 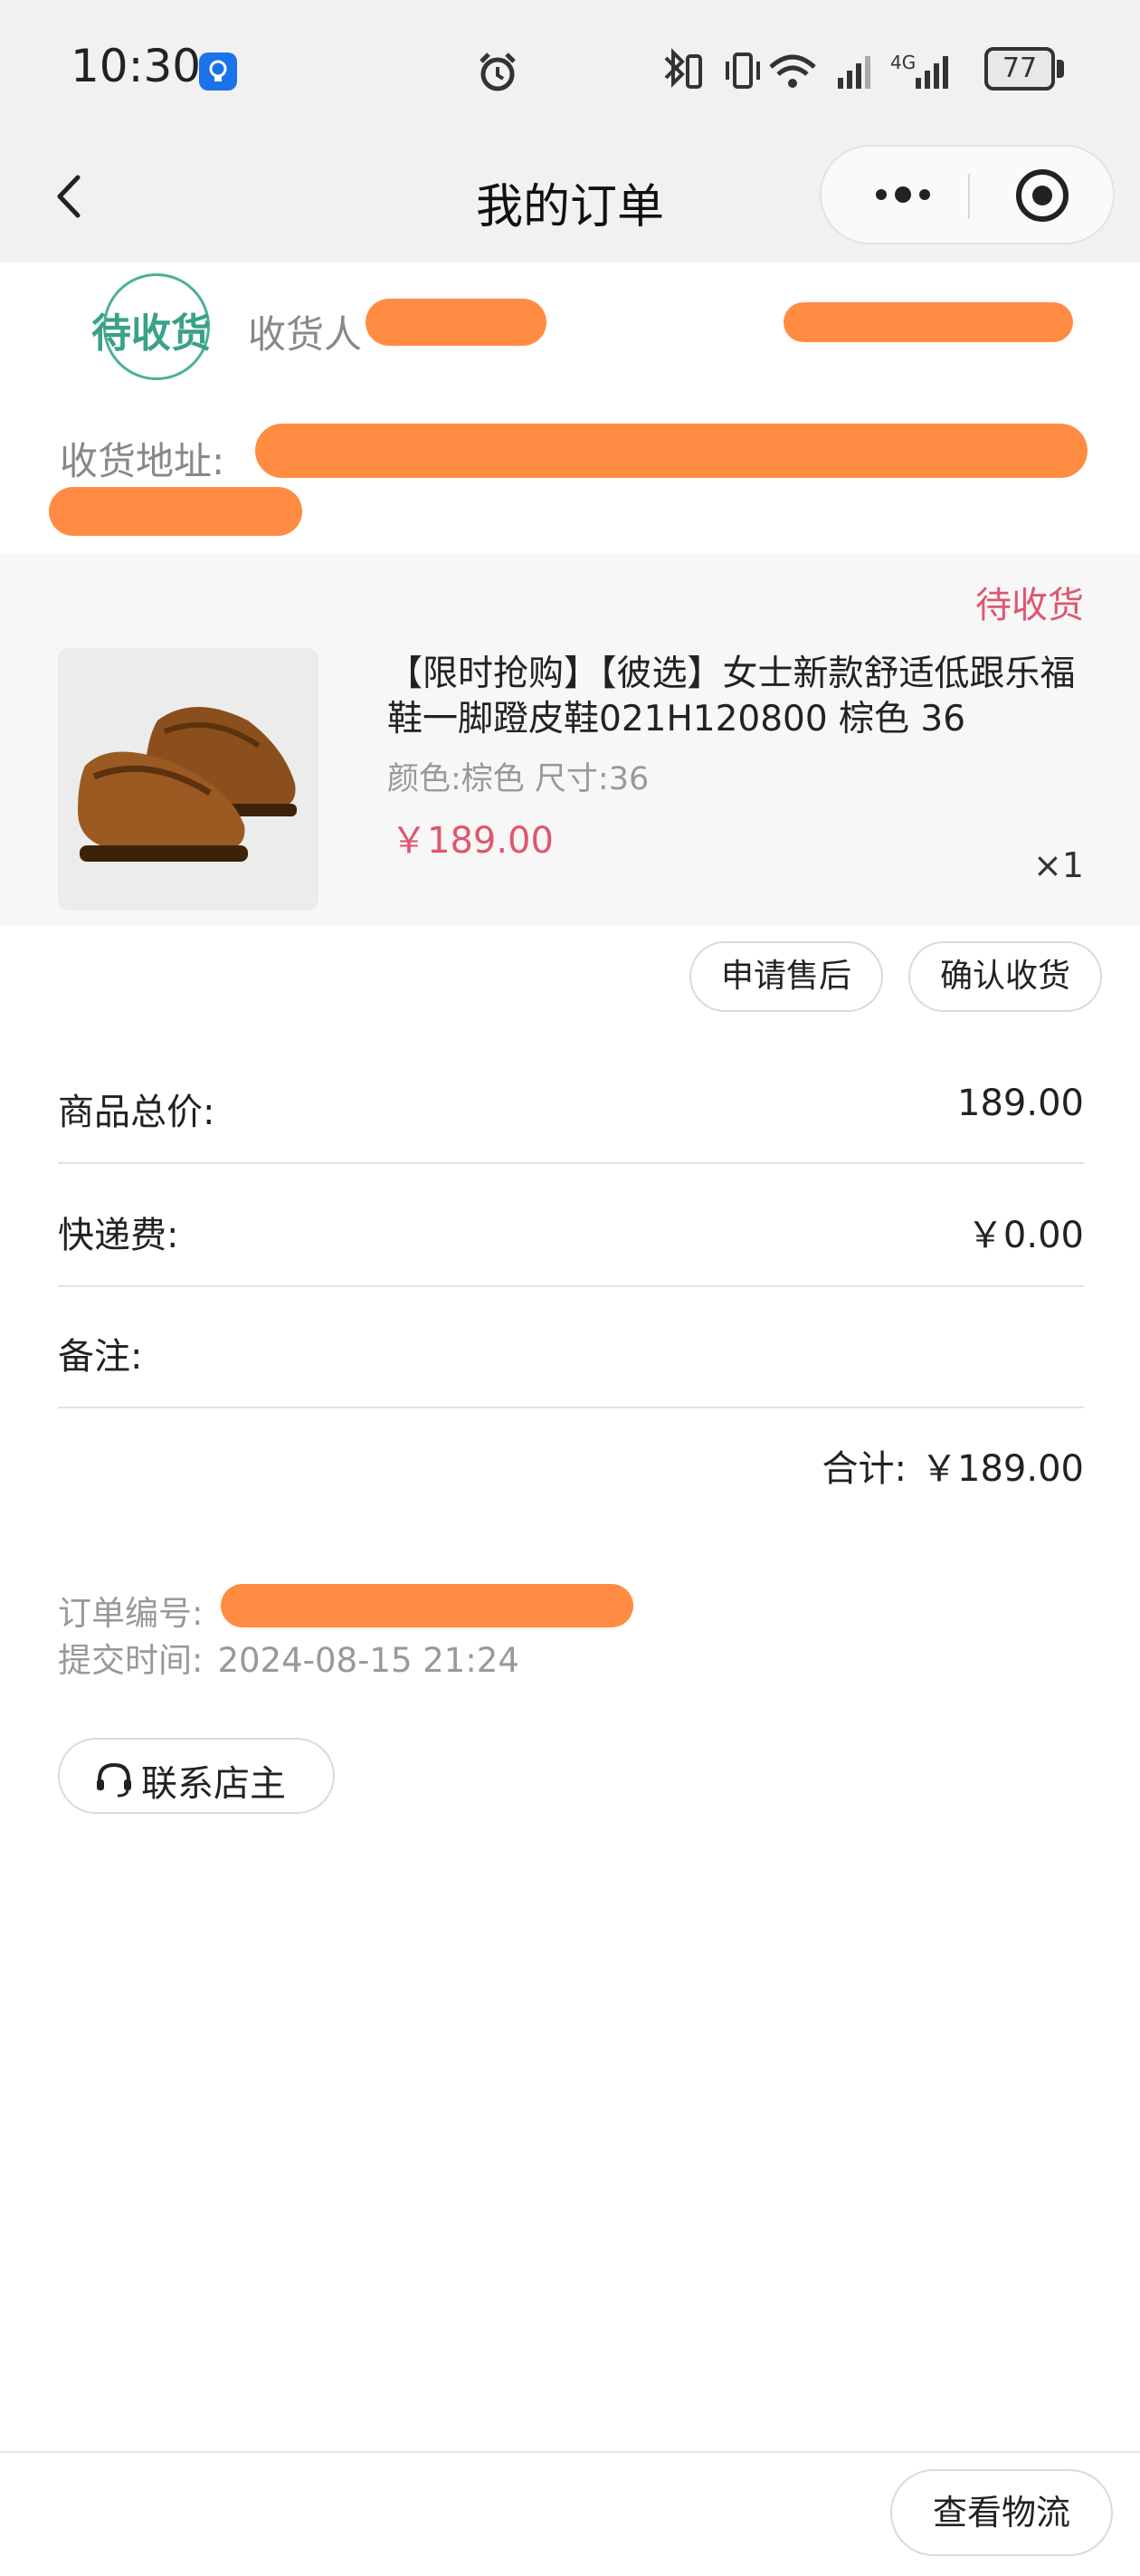 What do you see at coordinates (213, 1784) in the screenshot?
I see `contact-seller-label: 联系店主` at bounding box center [213, 1784].